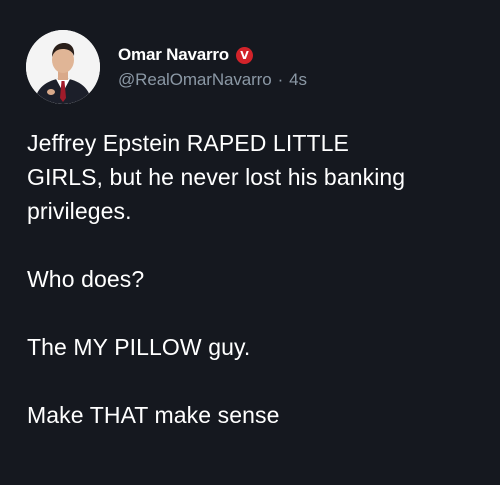 This screenshot has width=500, height=485. I want to click on verified-badge-icon: V, so click(244, 55).